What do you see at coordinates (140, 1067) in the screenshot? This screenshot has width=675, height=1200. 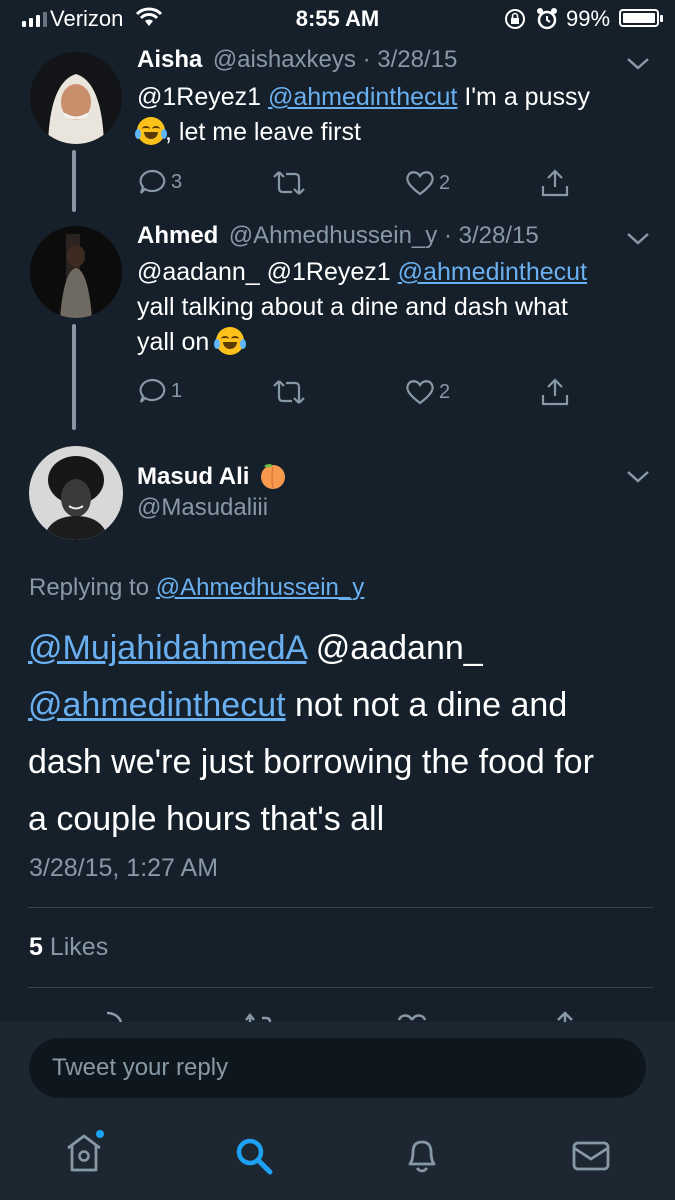 I see `reply-placeholder: Tweet your reply` at bounding box center [140, 1067].